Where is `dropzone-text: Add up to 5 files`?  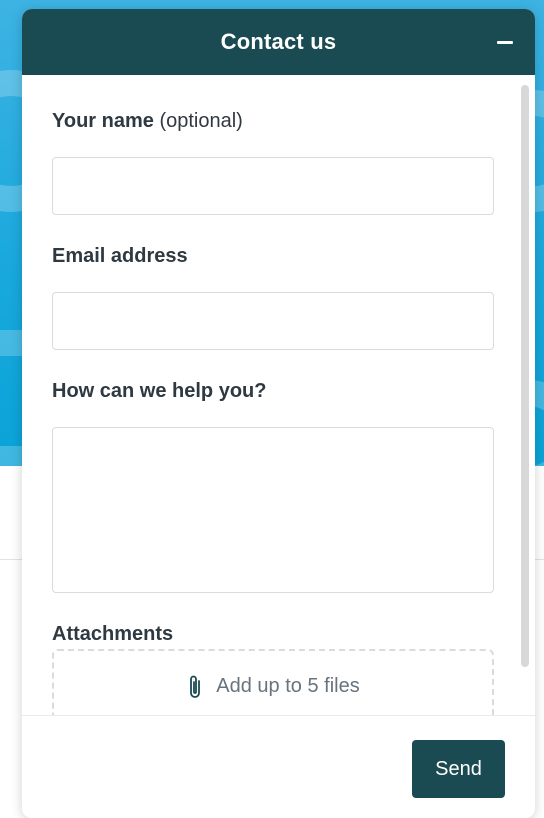
dropzone-text: Add up to 5 files is located at coordinates (288, 685).